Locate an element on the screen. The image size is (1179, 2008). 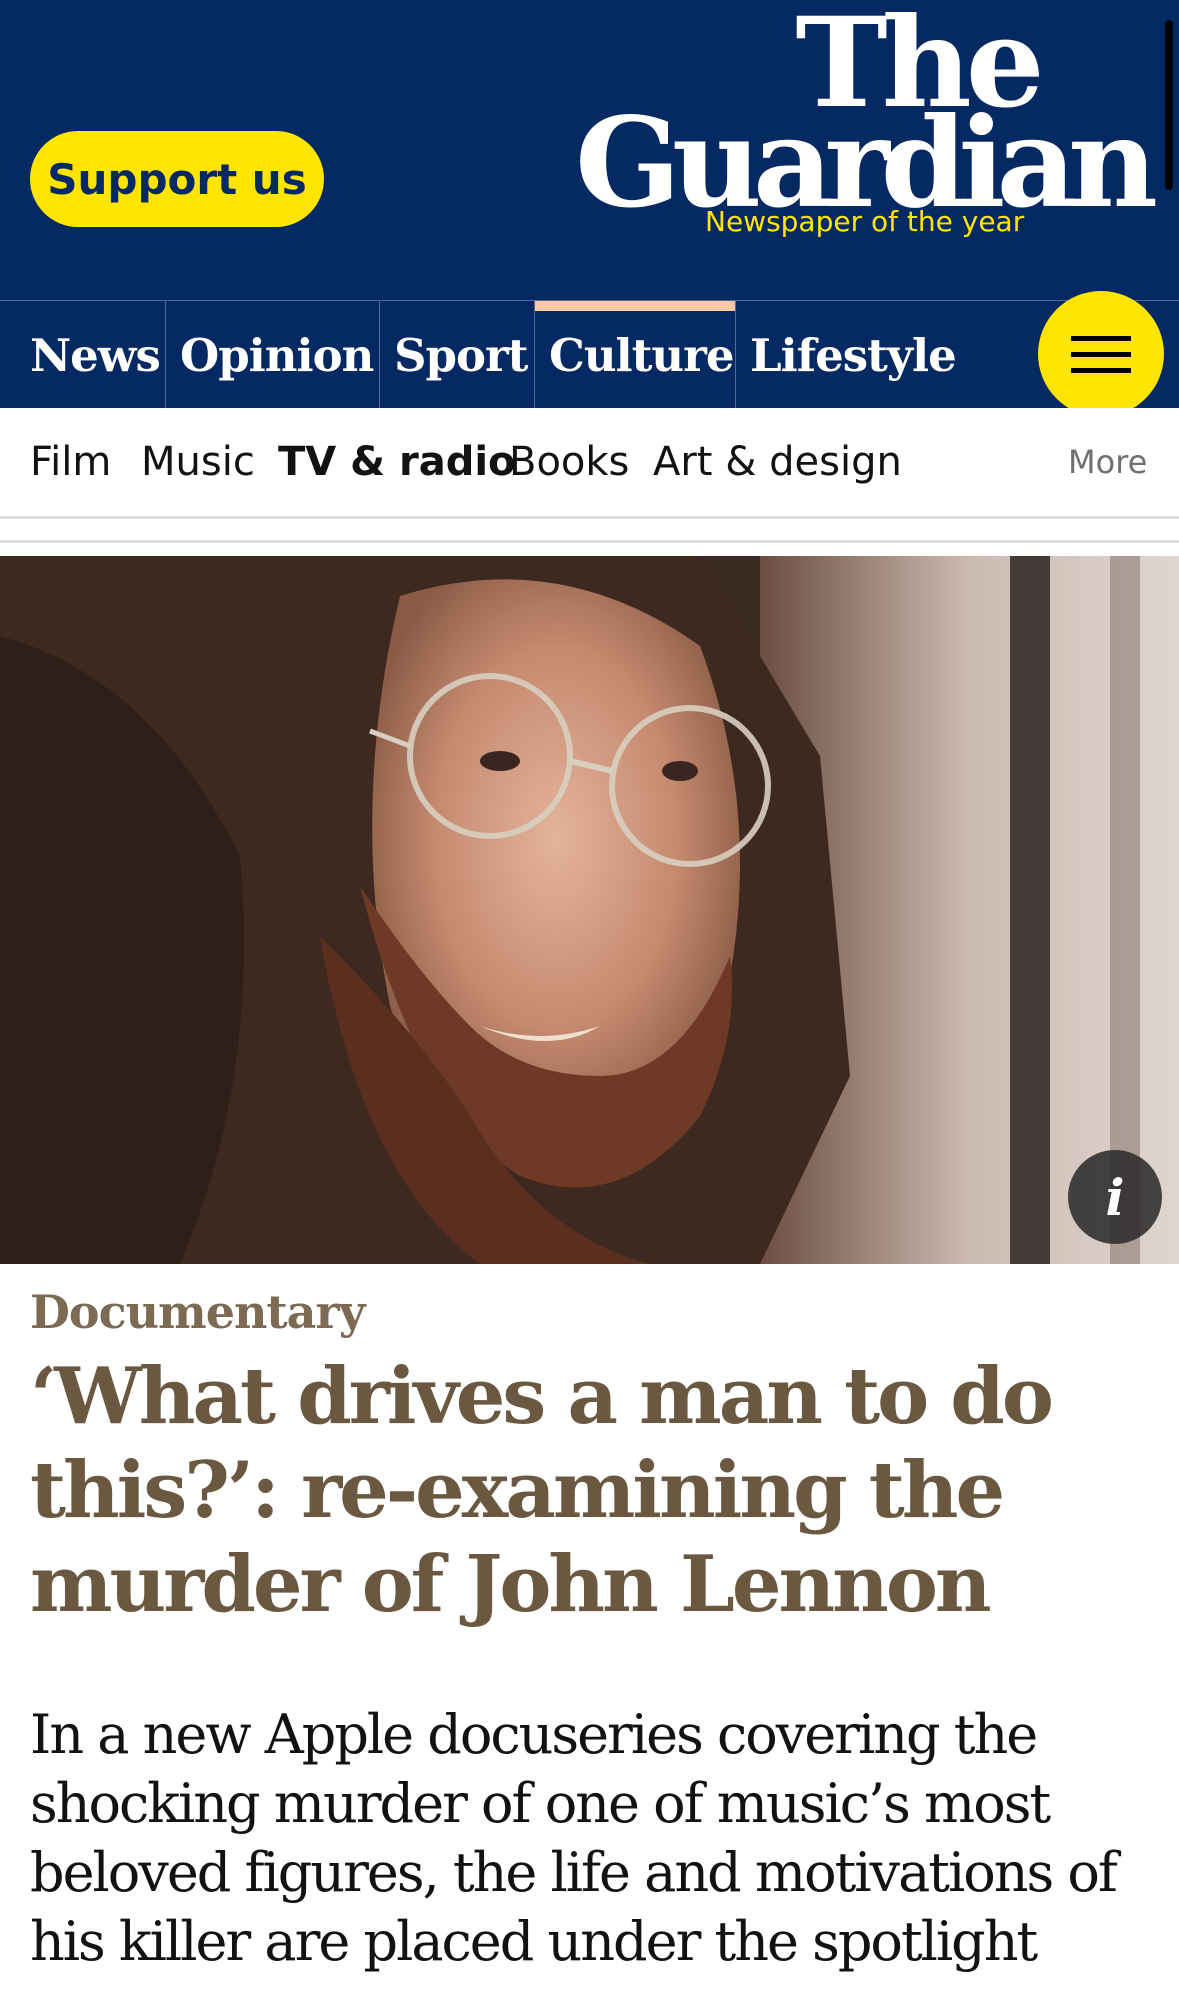
guardian-logo: The Guardian is located at coordinates (866, 119).